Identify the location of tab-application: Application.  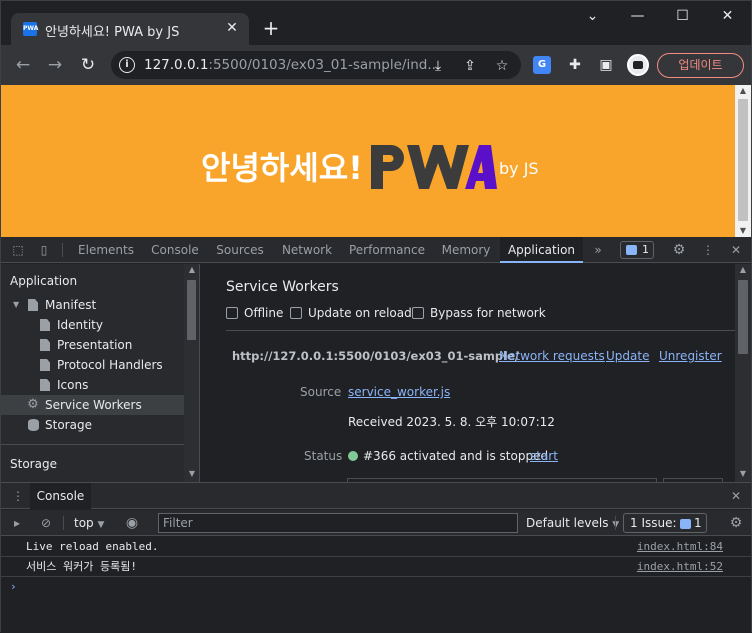
(541, 250).